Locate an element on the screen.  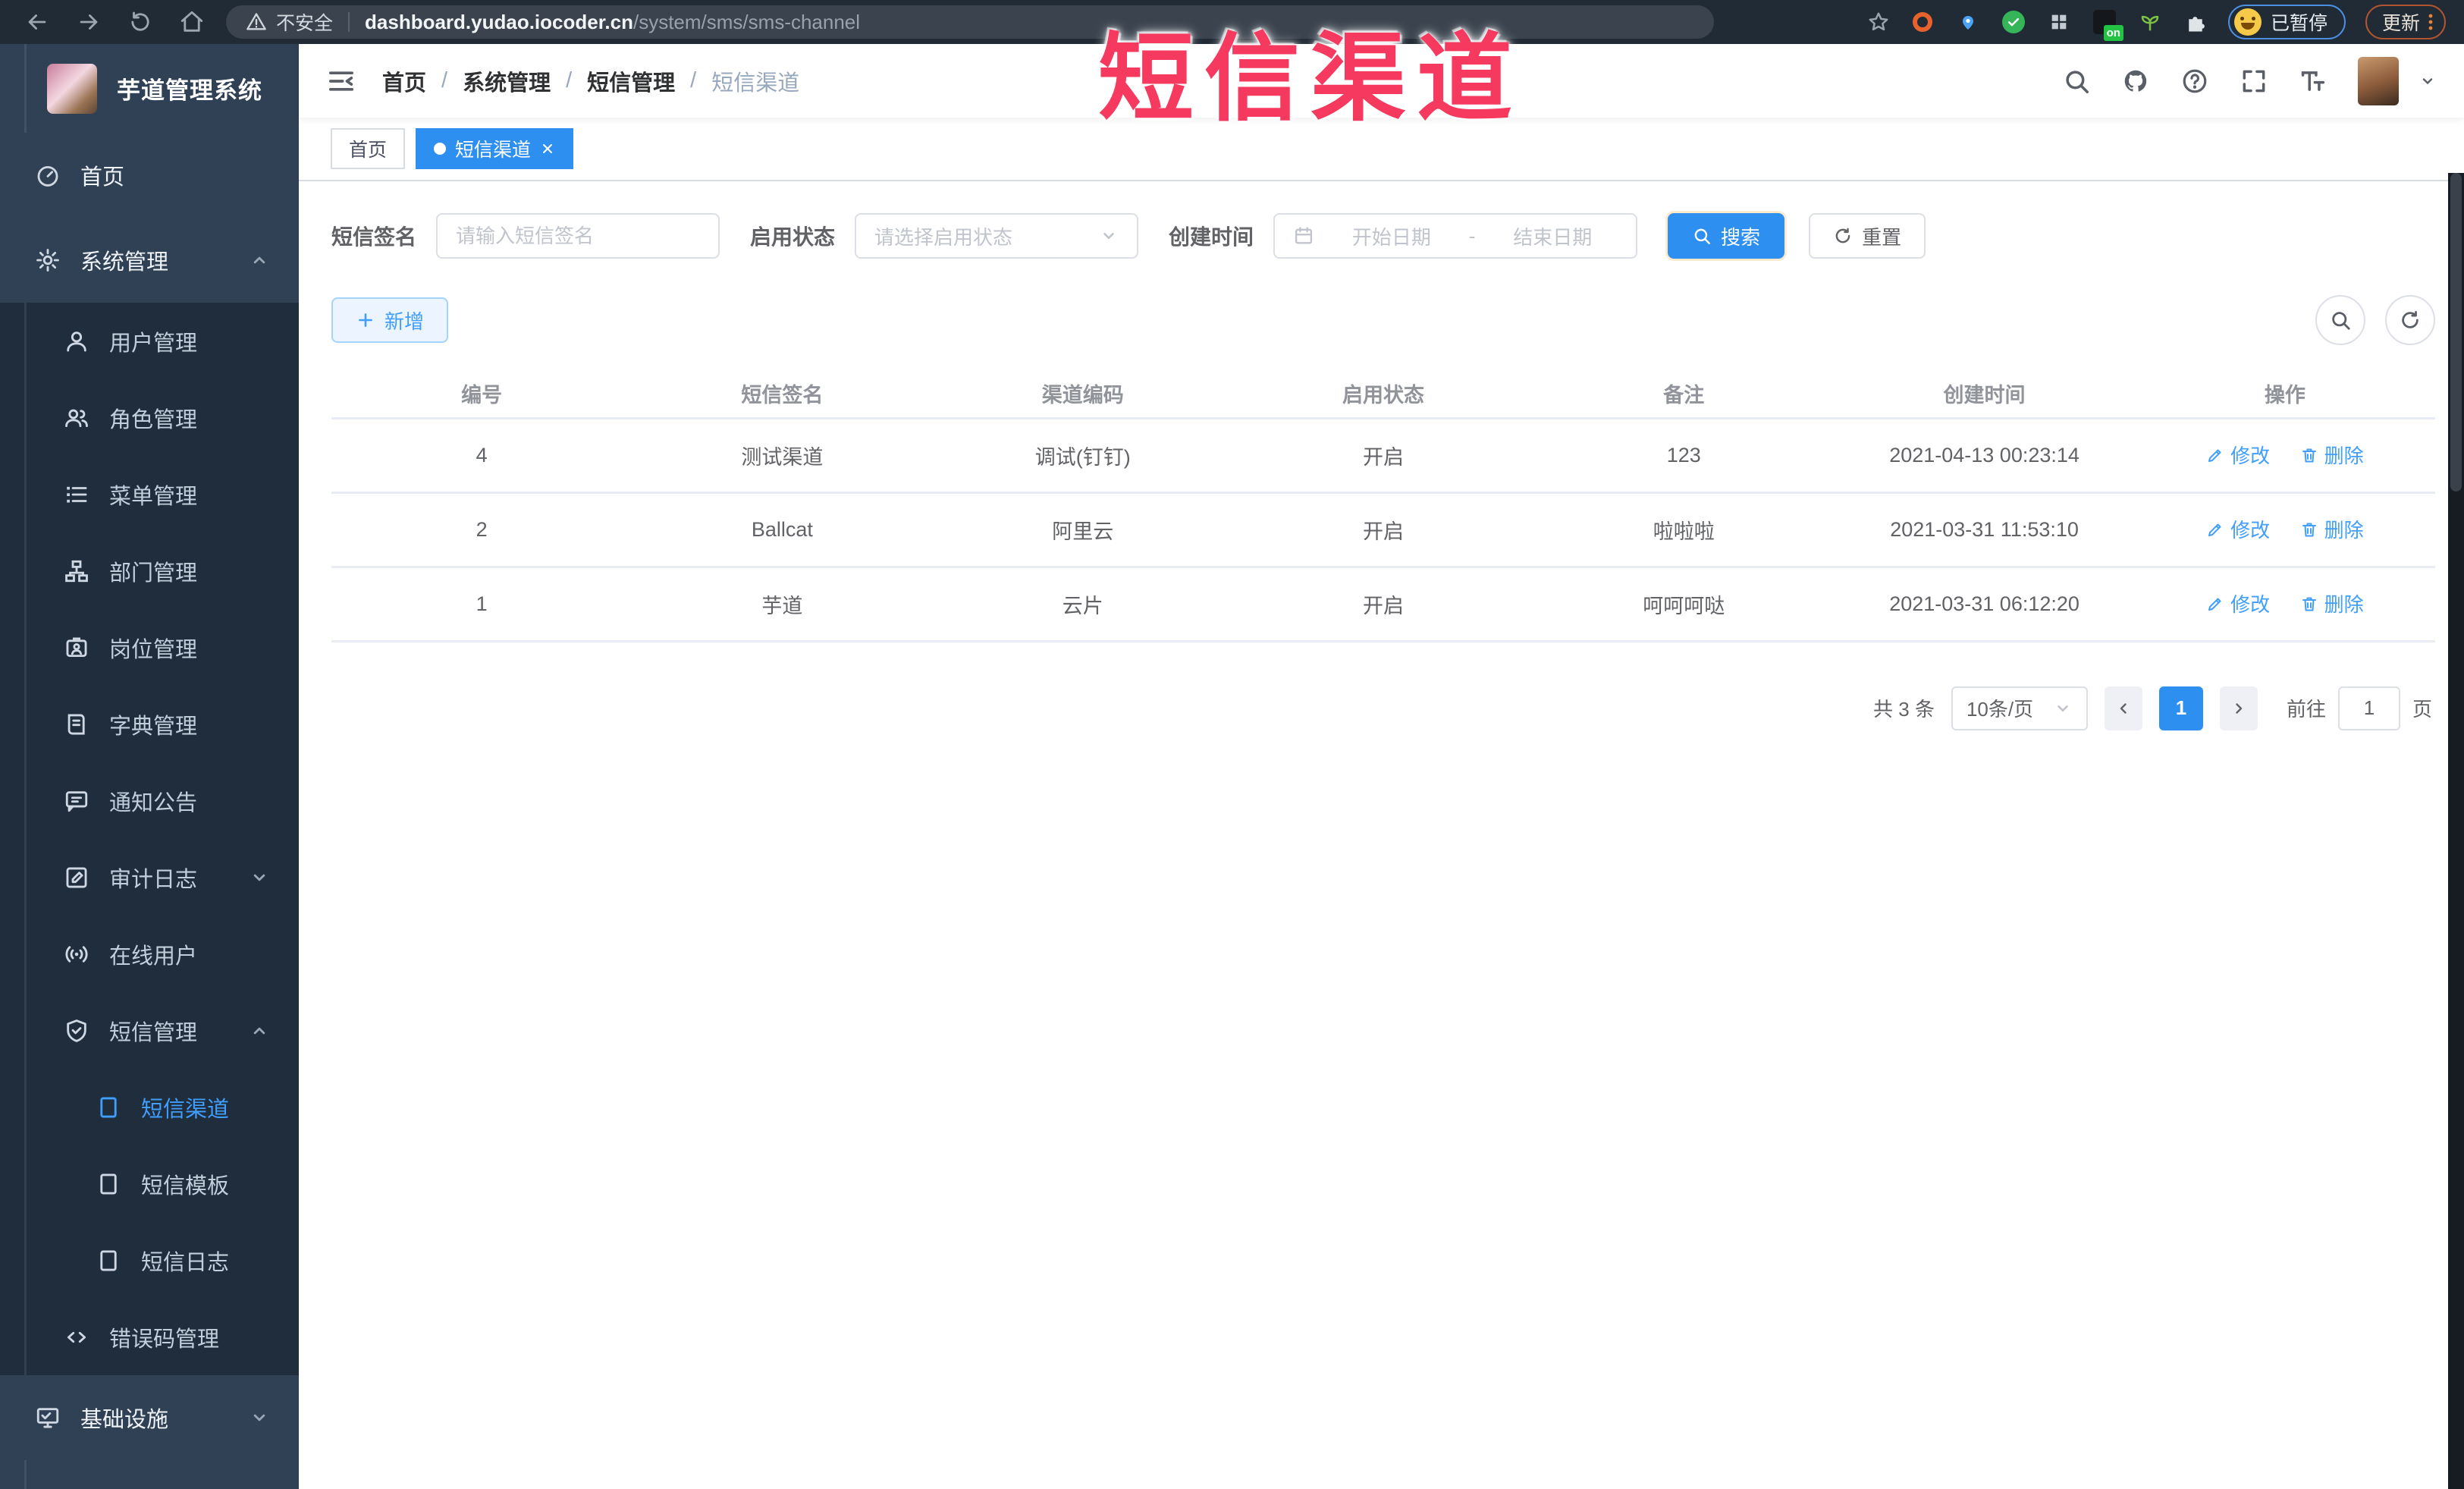
breadcrumb-system: 系统管理 is located at coordinates (507, 81).